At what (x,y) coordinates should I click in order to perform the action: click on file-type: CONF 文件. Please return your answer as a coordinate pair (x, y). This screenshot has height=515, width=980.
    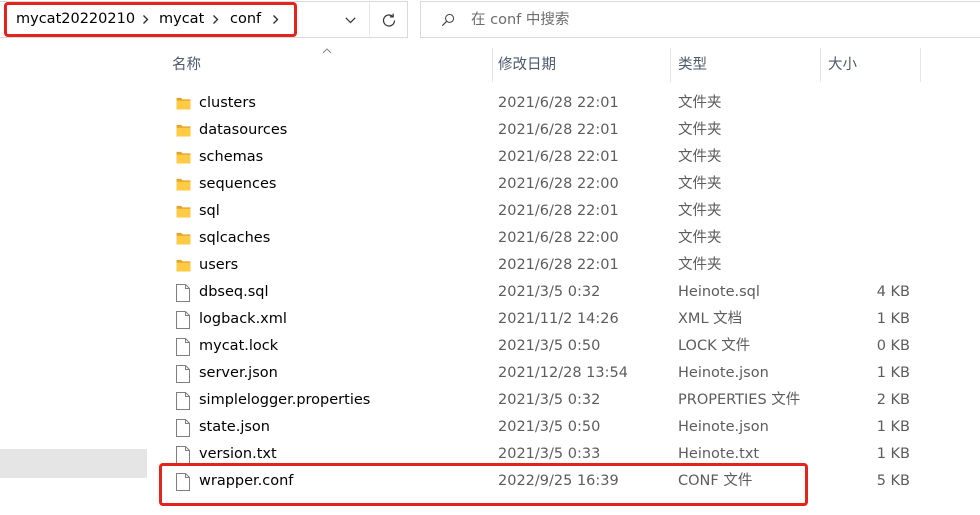
    Looking at the image, I should click on (715, 481).